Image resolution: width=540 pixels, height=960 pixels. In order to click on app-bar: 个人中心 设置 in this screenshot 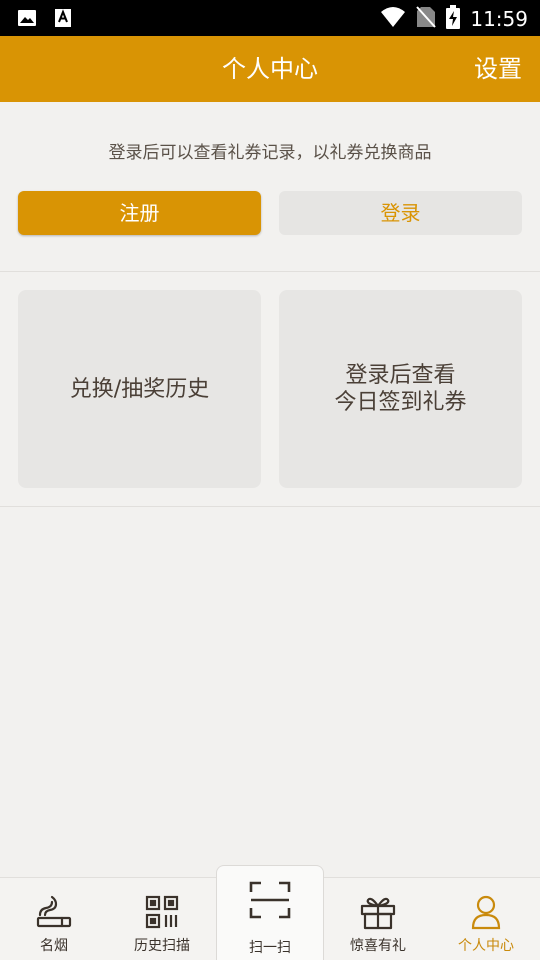, I will do `click(270, 69)`.